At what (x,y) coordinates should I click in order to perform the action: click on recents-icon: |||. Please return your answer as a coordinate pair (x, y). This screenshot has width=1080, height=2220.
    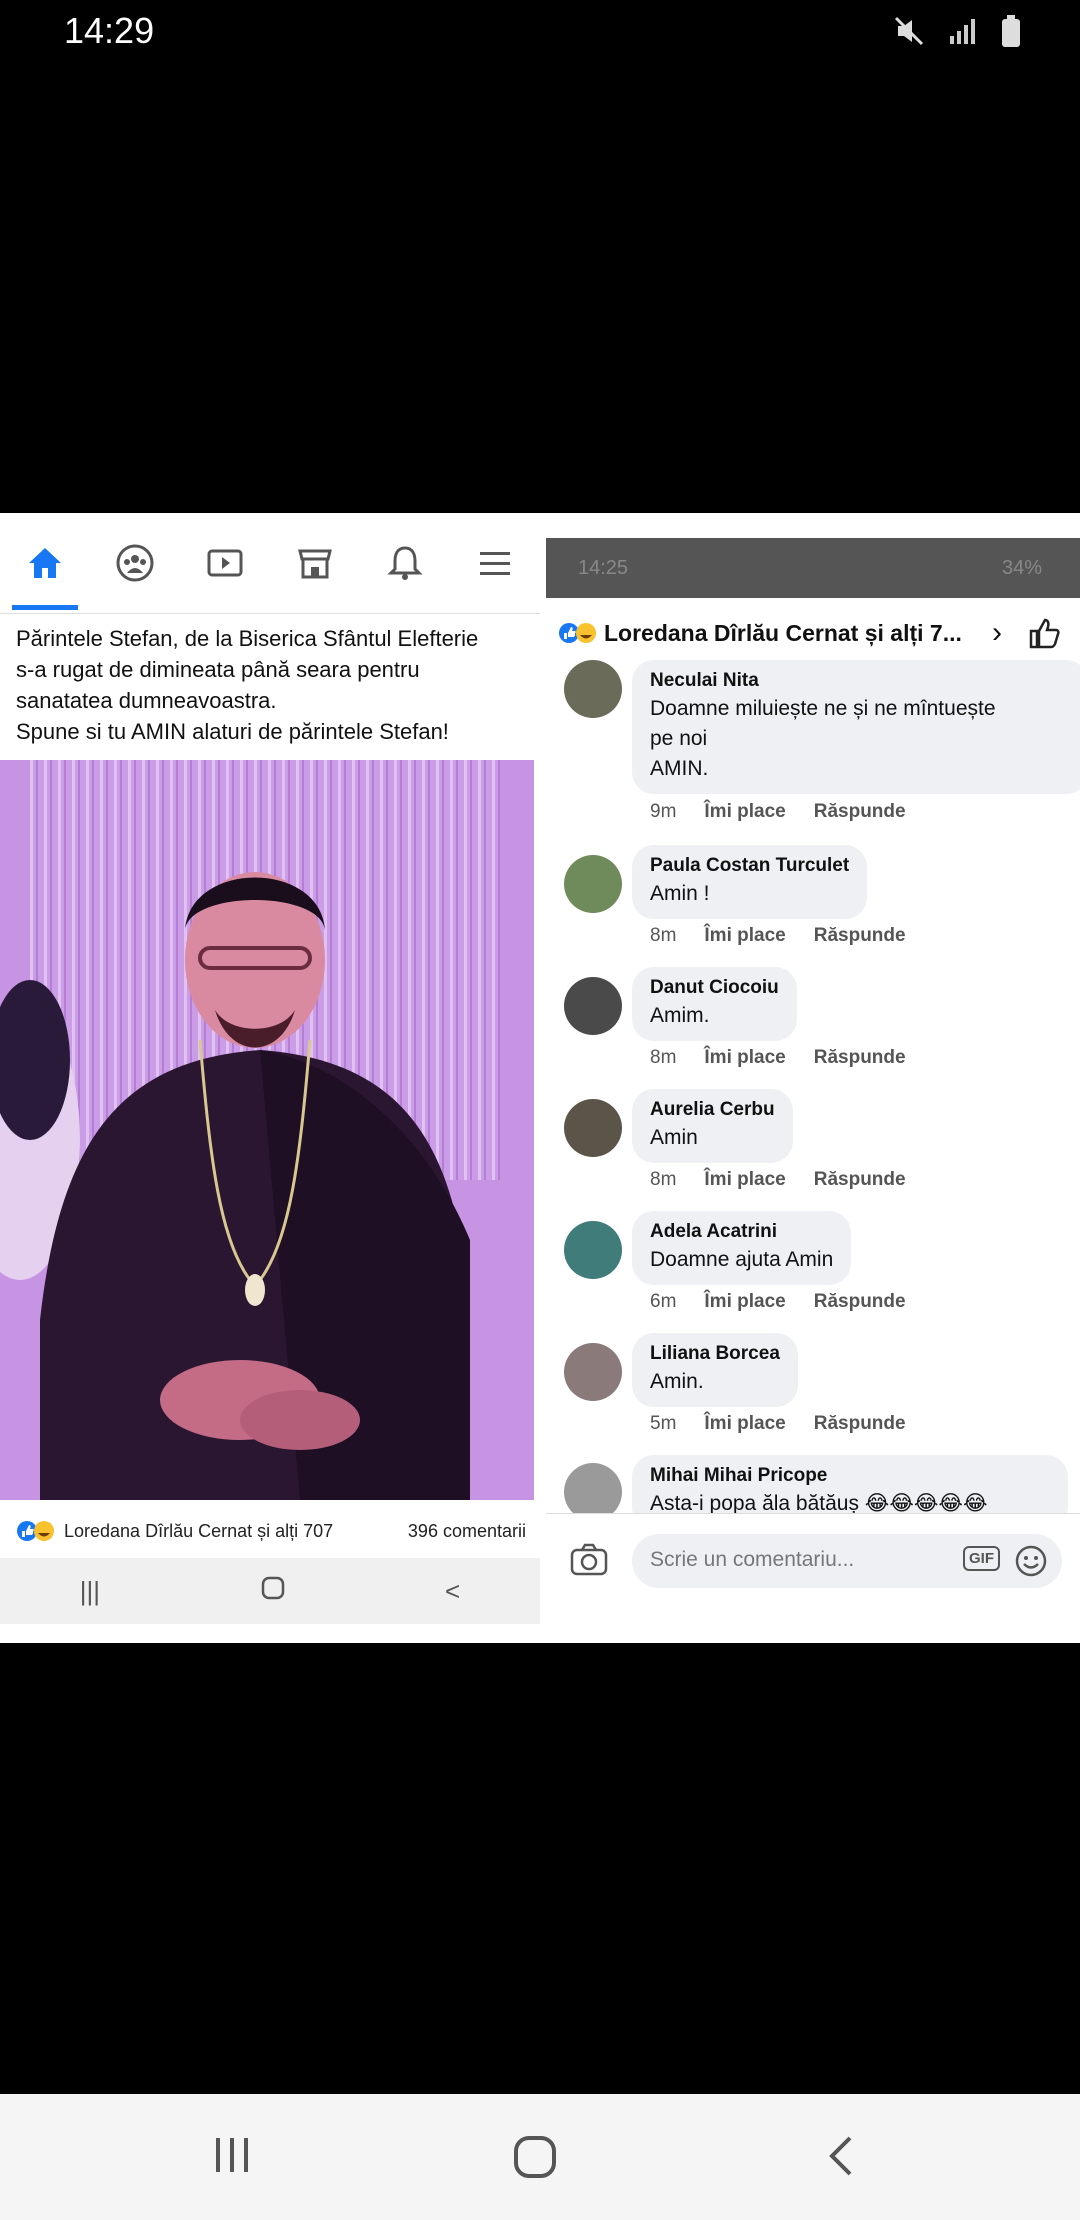
    Looking at the image, I should click on (90, 1591).